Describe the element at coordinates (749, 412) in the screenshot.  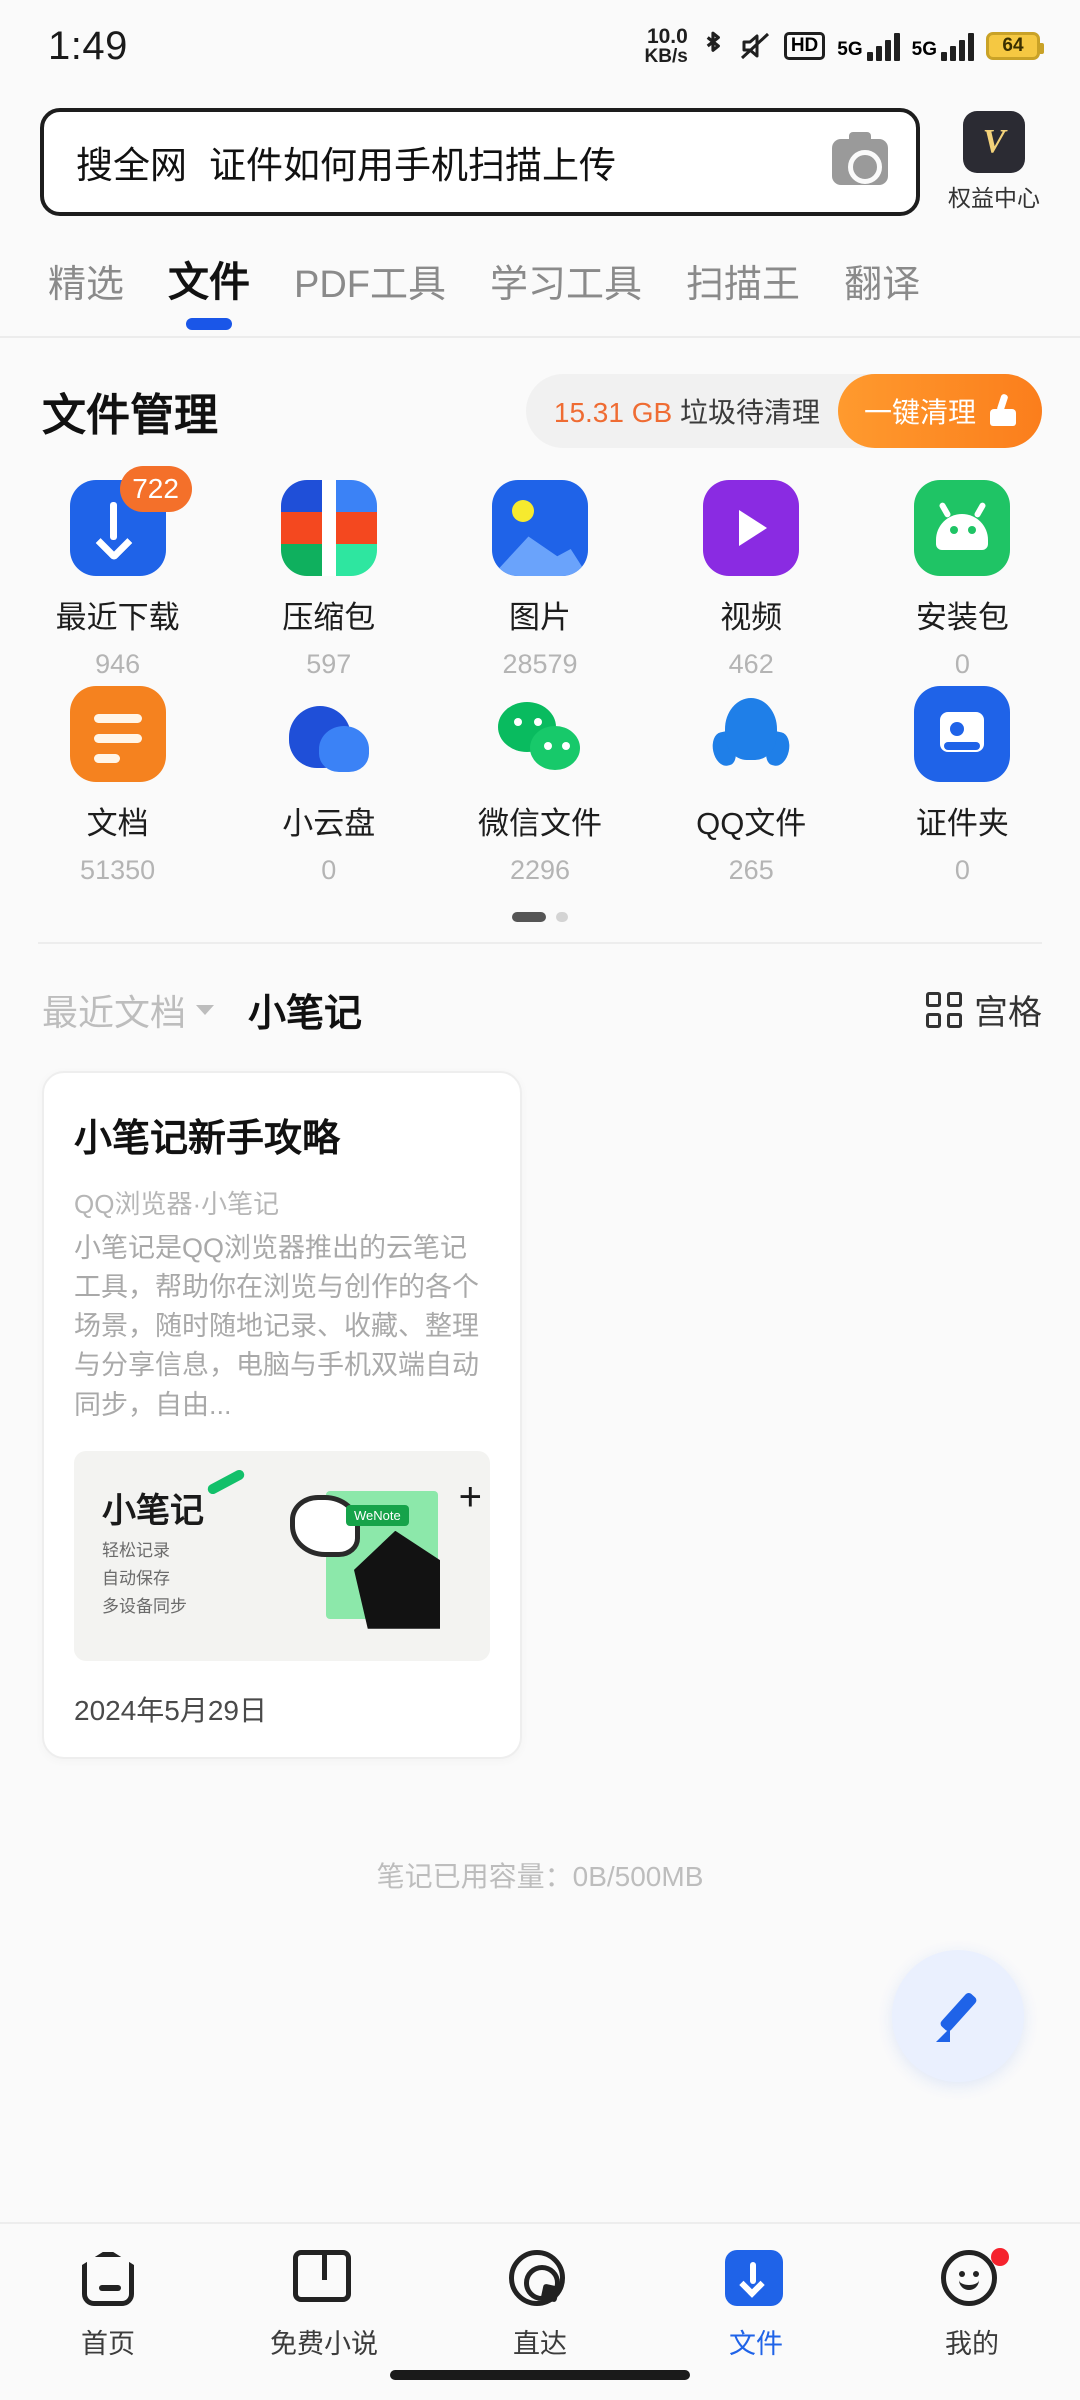
I see `junk-label: 垃圾待清理` at that location.